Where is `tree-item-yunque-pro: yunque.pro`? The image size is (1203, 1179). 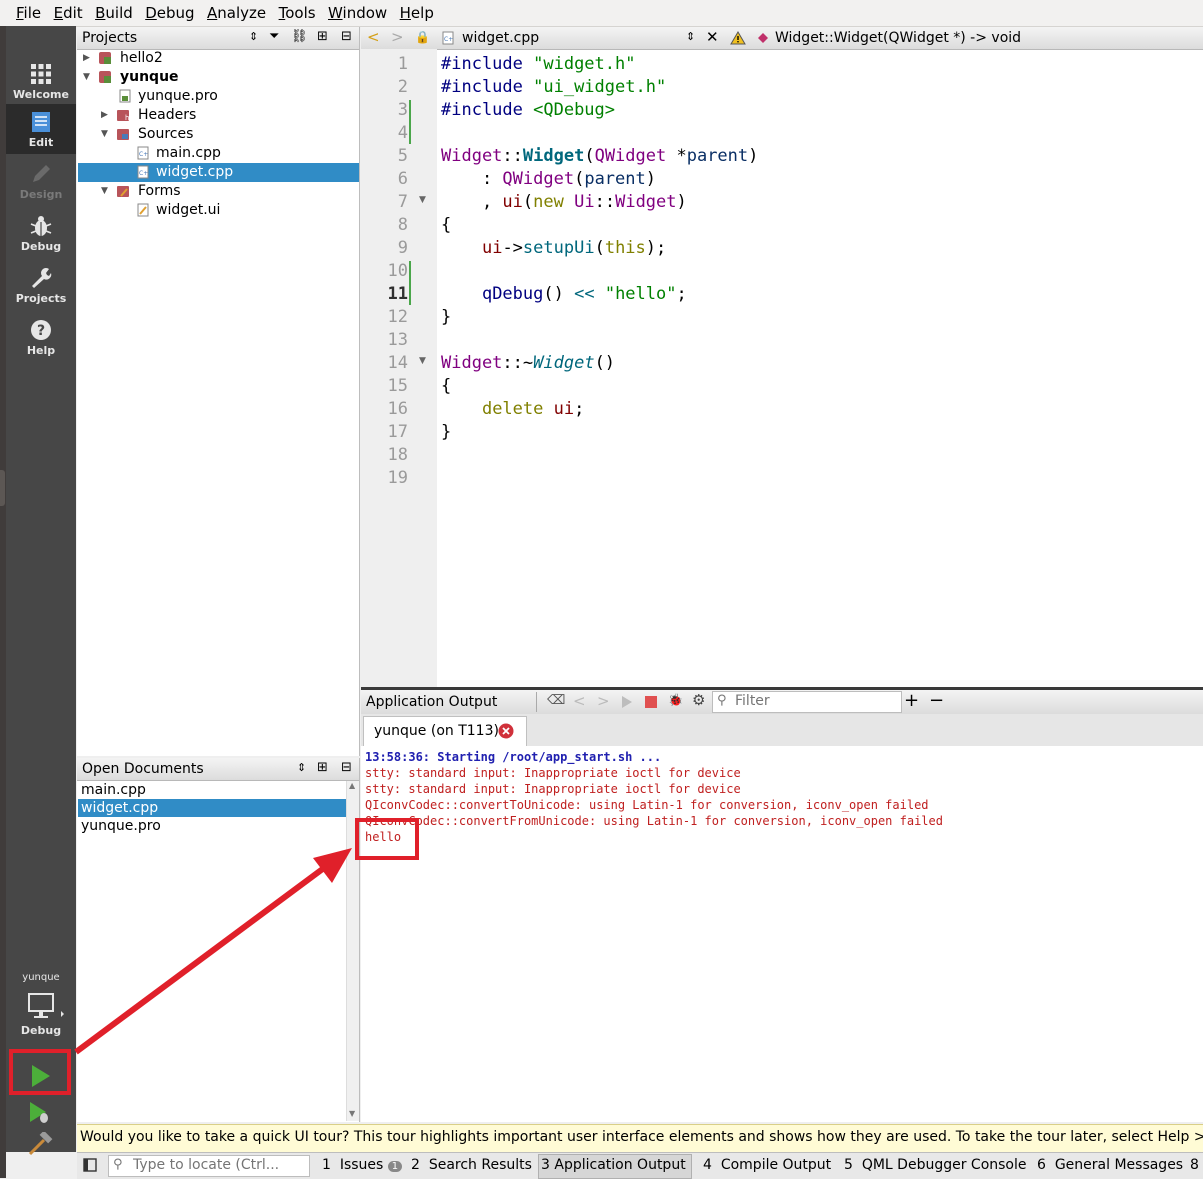
tree-item-yunque-pro: yunque.pro is located at coordinates (218, 96).